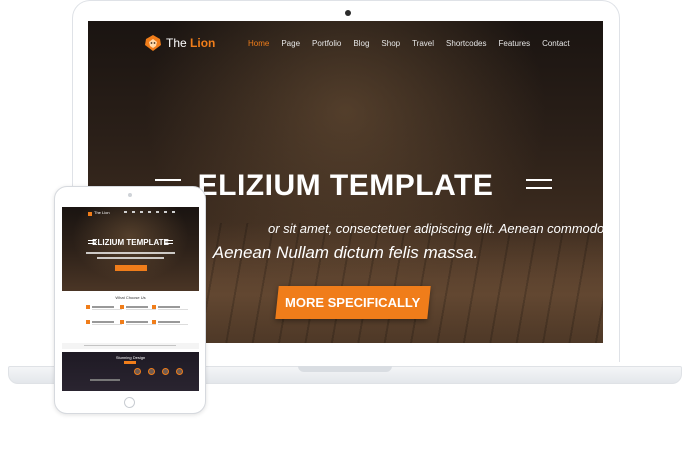 Image resolution: width=690 pixels, height=464 pixels. I want to click on tablet-home-button, so click(129, 402).